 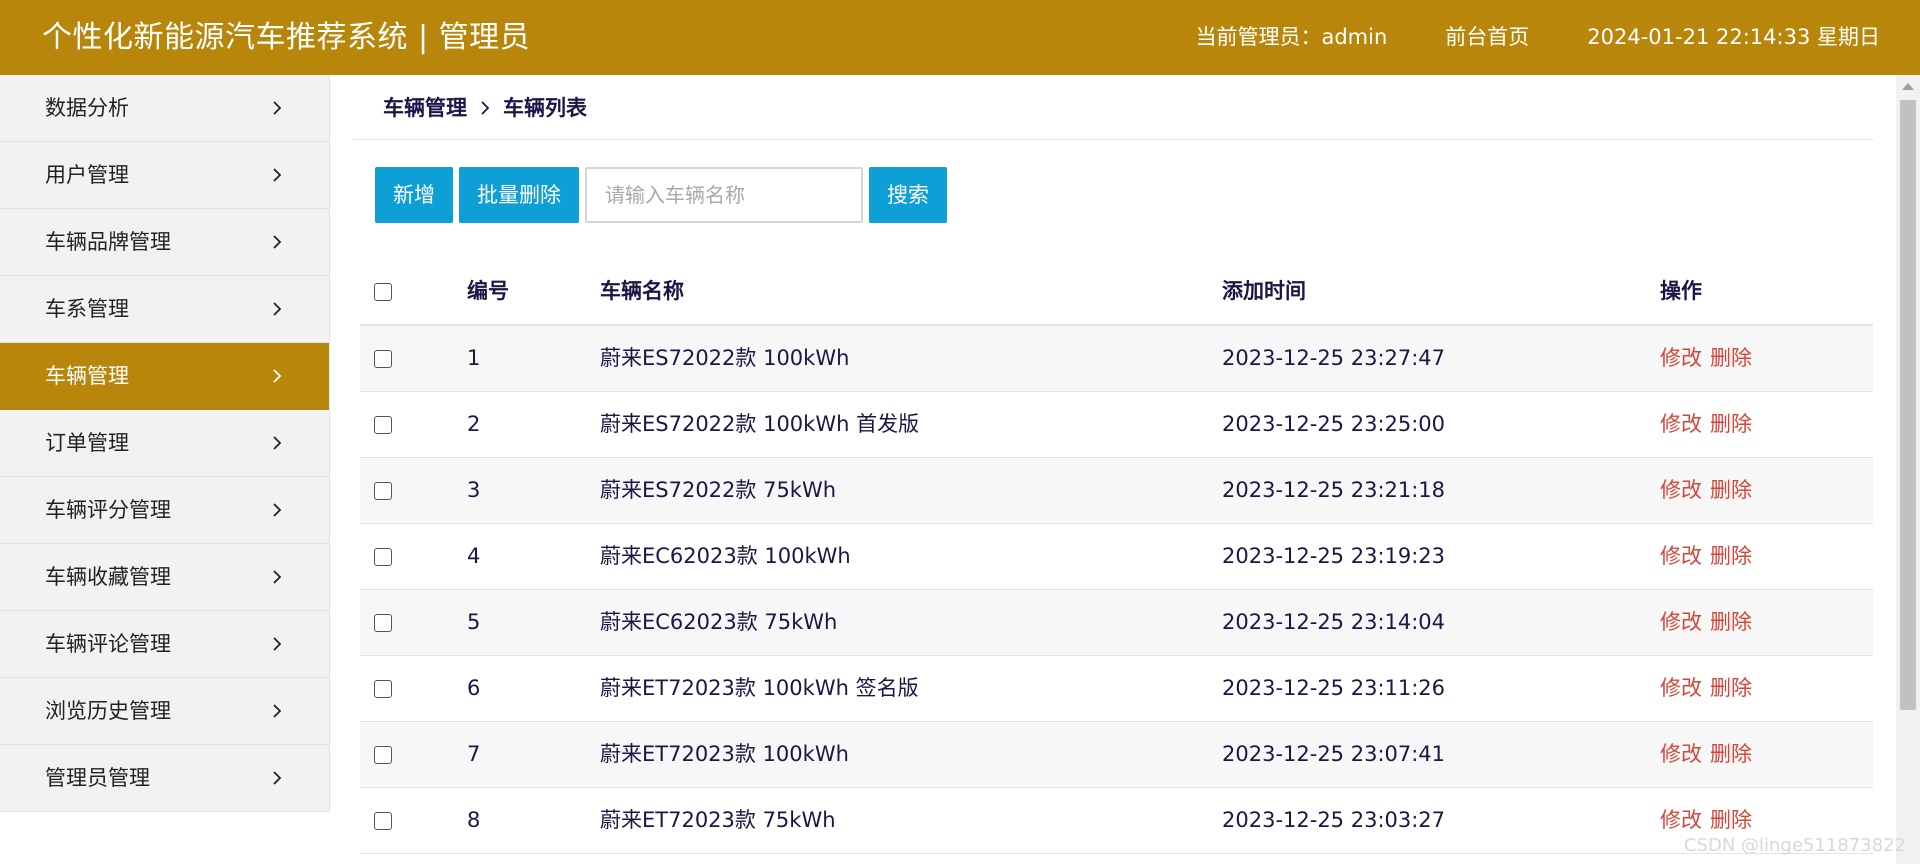 What do you see at coordinates (286, 37) in the screenshot?
I see `app-title: 个性化新能源汽车推荐系统 | 管理员` at bounding box center [286, 37].